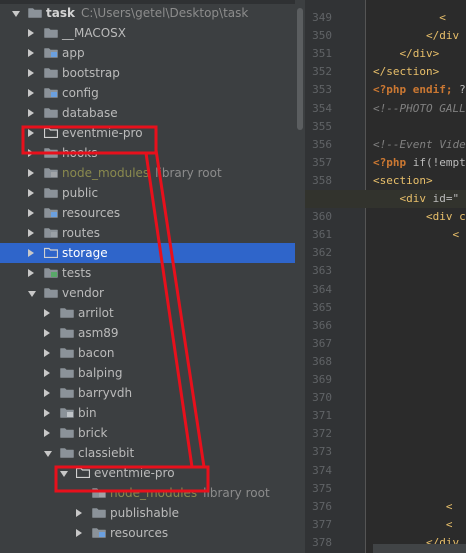  Describe the element at coordinates (147, 93) in the screenshot. I see `tree-item-config: config` at that location.